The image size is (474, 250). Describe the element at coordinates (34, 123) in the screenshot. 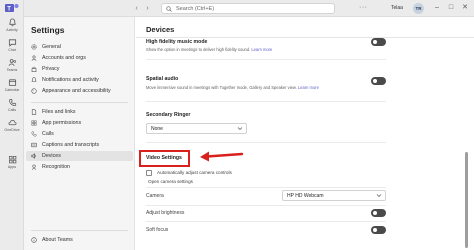

I see `grid-icon` at that location.